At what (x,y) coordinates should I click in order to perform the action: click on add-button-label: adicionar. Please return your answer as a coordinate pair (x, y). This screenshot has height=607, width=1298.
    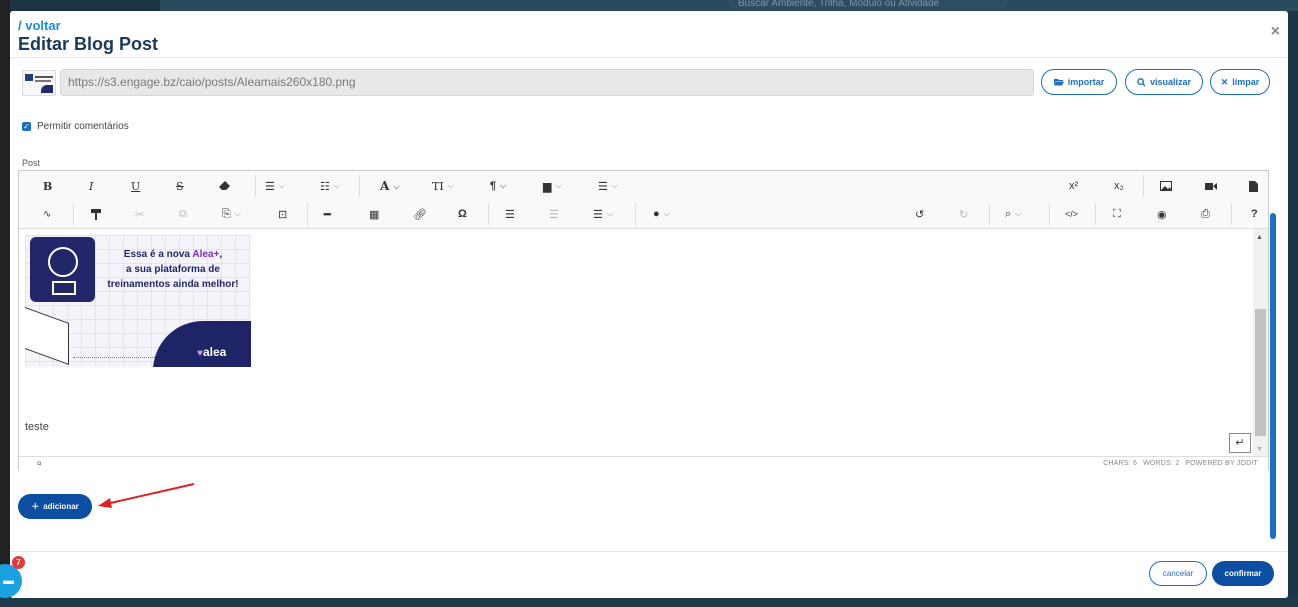
    Looking at the image, I should click on (61, 506).